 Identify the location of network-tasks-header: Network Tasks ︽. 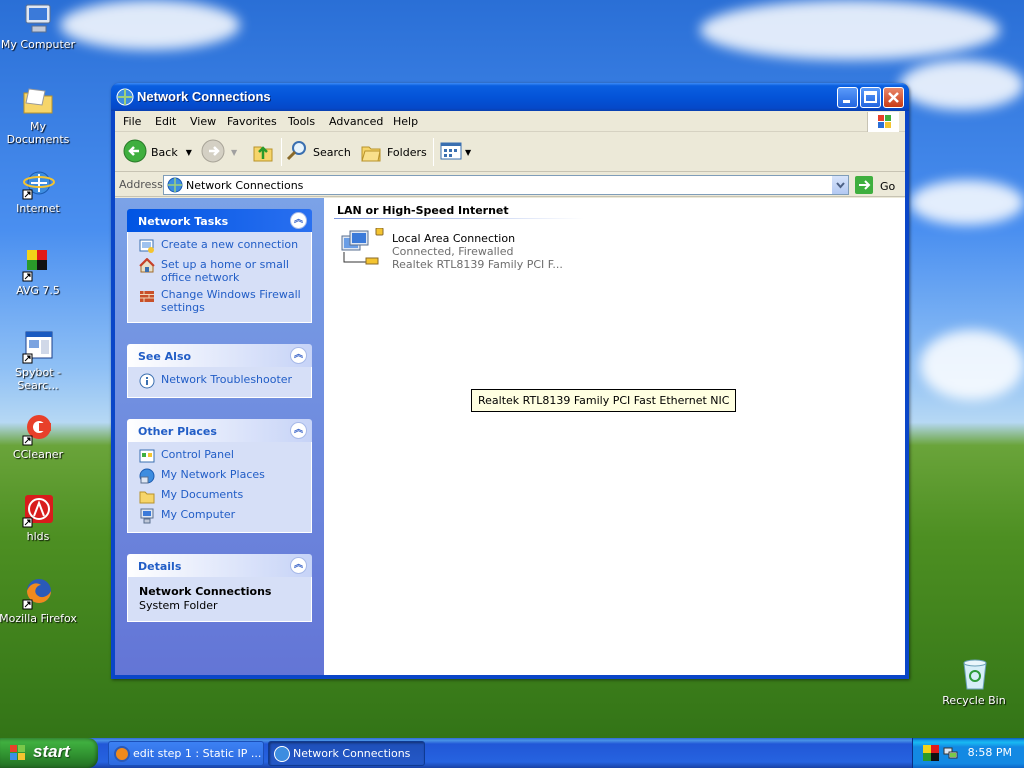
(219, 220).